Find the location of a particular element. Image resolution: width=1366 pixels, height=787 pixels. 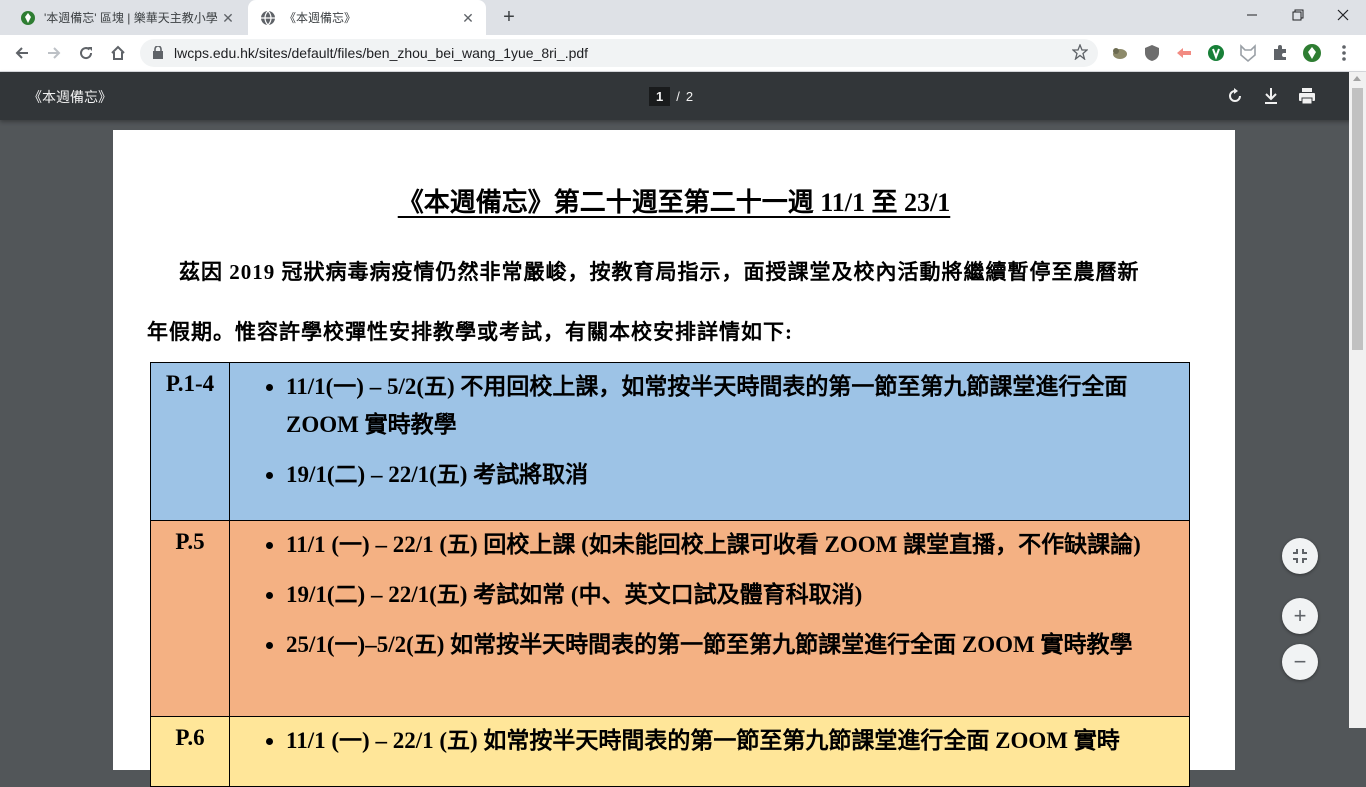

scroll-up-arrow-icon is located at coordinates (1357, 78).